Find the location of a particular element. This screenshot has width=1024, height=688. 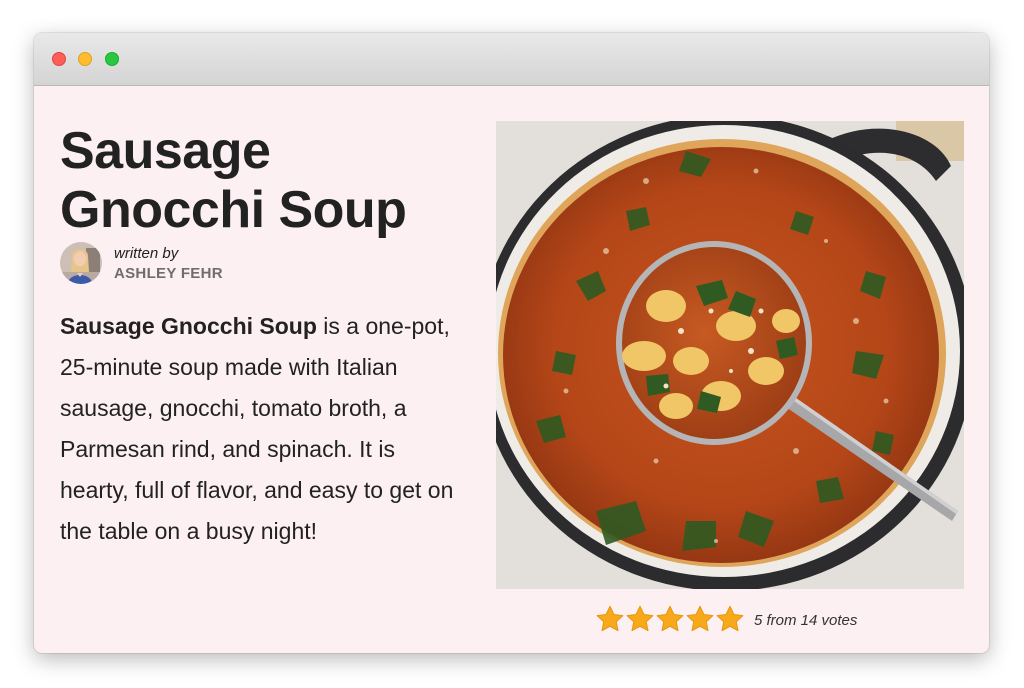

recipe-title: Sausage Gnocchi Soup is located at coordinates (233, 180).